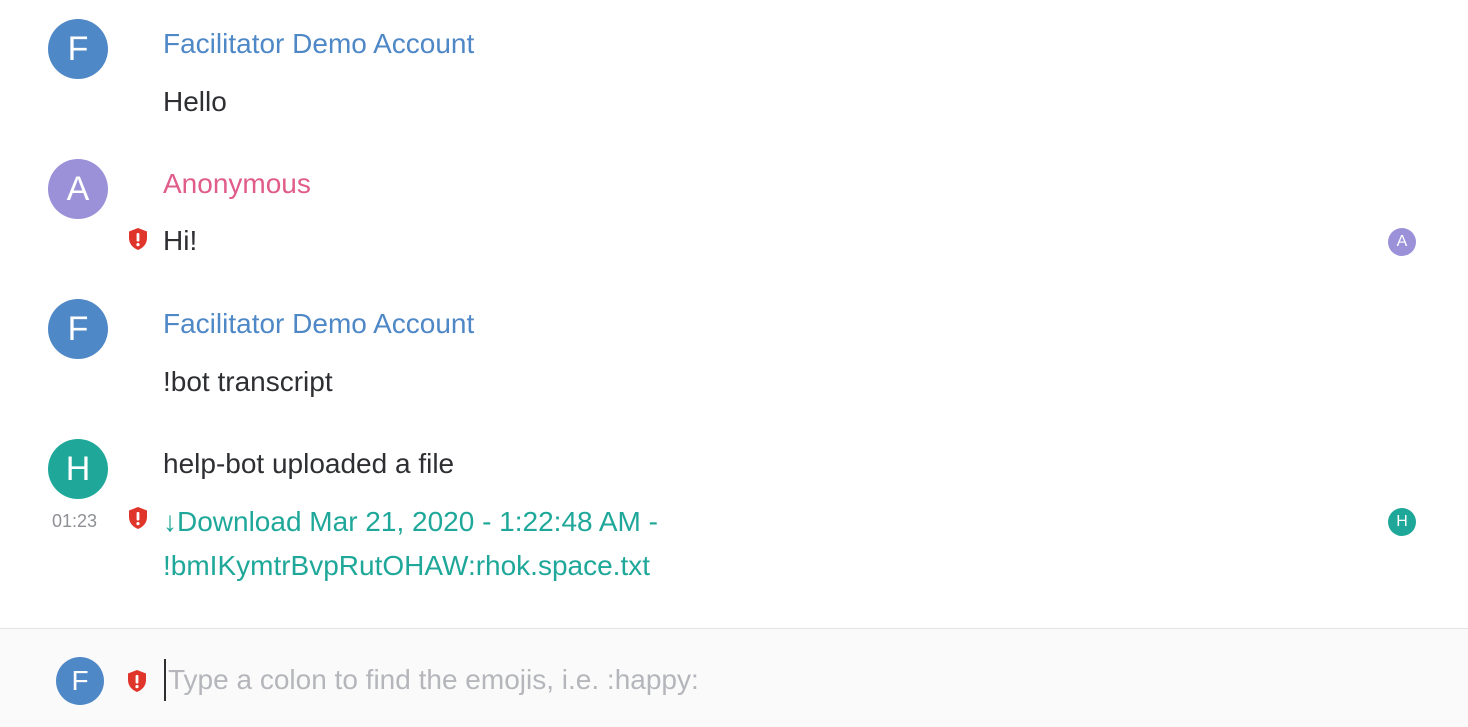 This screenshot has width=1468, height=727. What do you see at coordinates (78, 469) in the screenshot?
I see `avatar-helpbot: H` at bounding box center [78, 469].